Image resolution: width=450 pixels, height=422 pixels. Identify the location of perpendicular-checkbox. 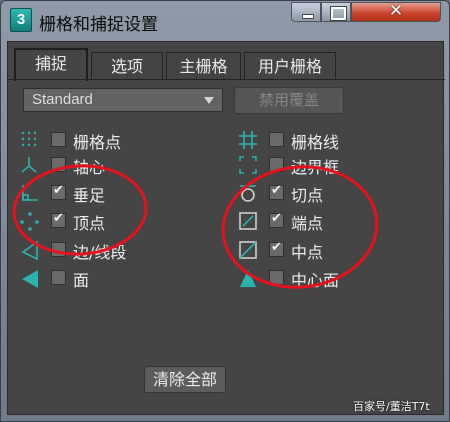
(58, 191).